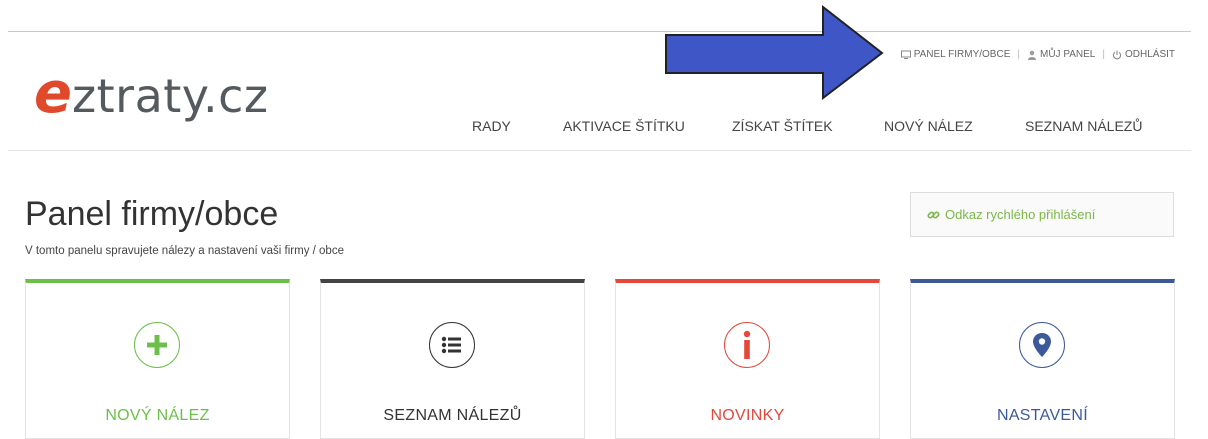 Image resolution: width=1208 pixels, height=439 pixels. Describe the element at coordinates (928, 126) in the screenshot. I see `nav-item-novy-nalez: NOVÝ NÁLEZ` at that location.